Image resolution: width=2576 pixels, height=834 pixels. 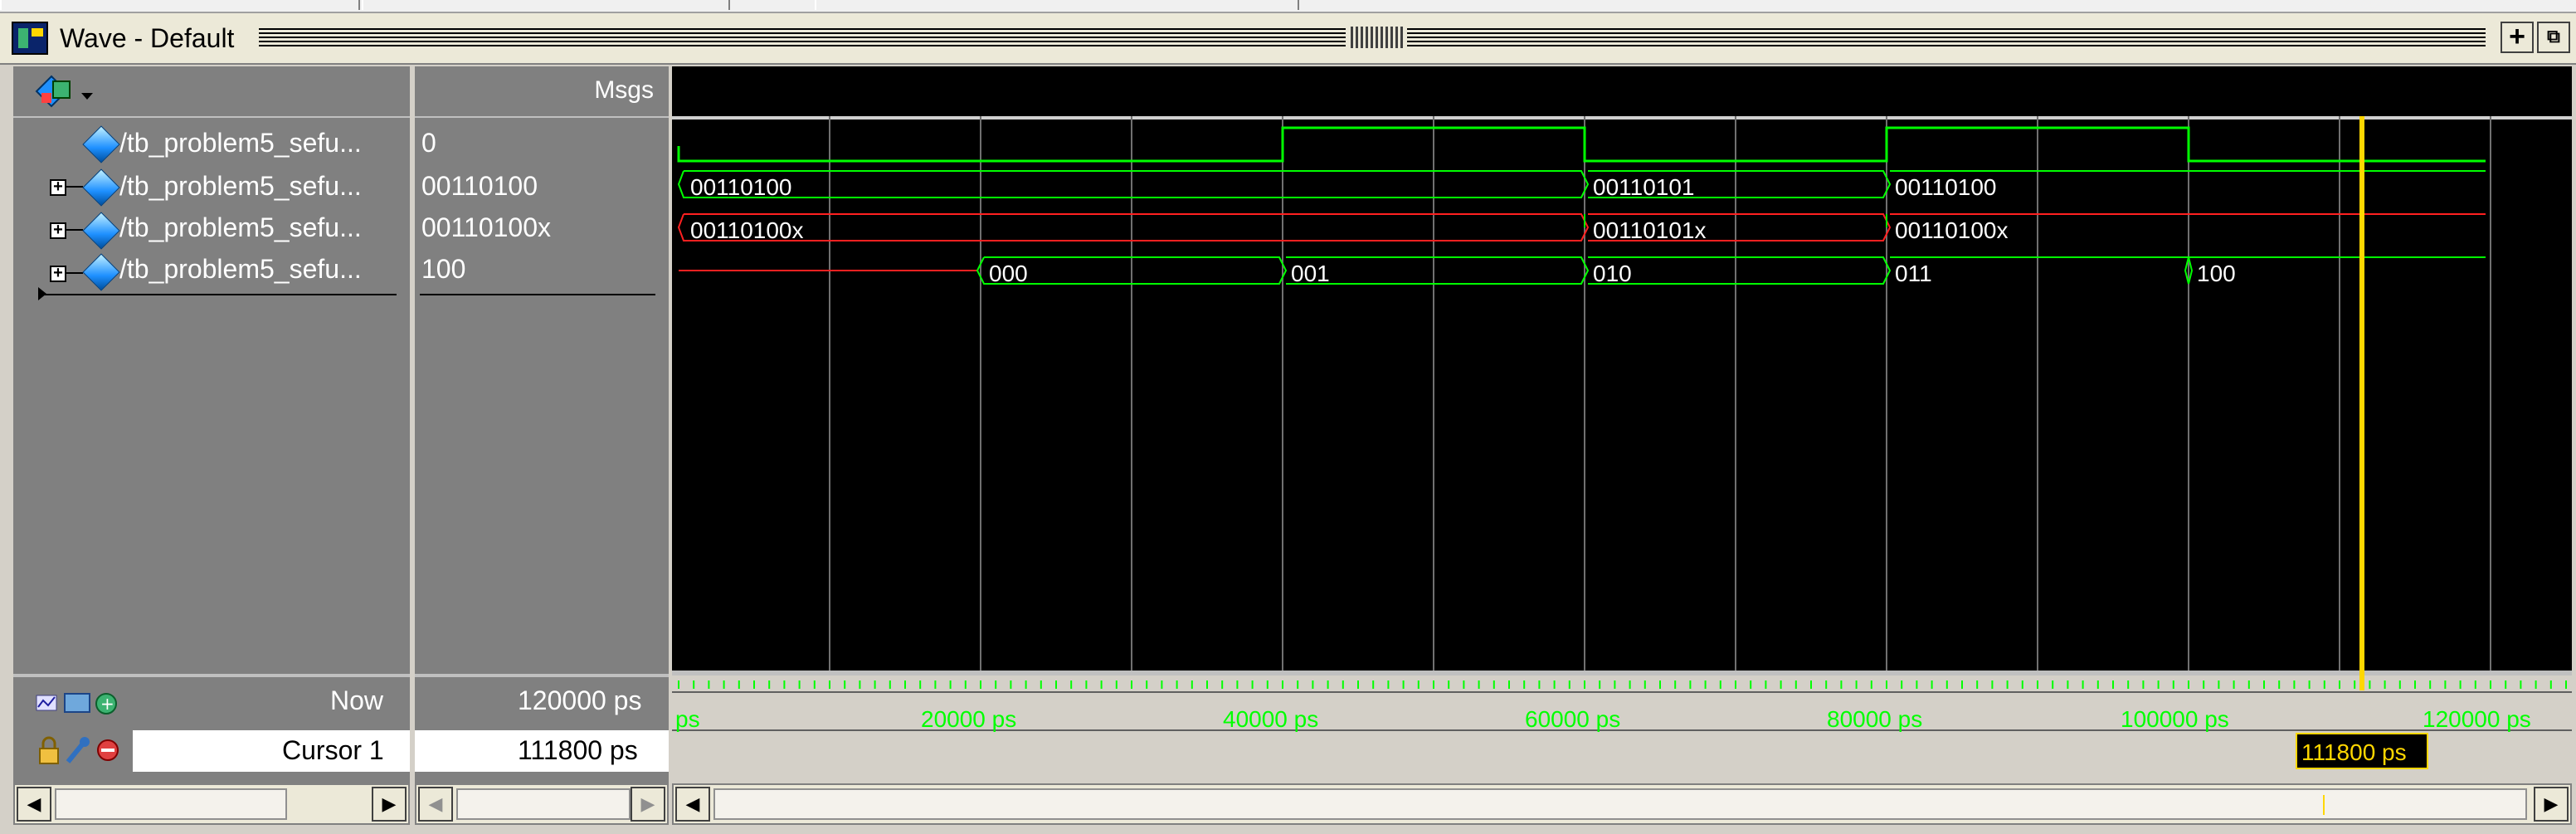 I want to click on now-label: Now, so click(x=357, y=700).